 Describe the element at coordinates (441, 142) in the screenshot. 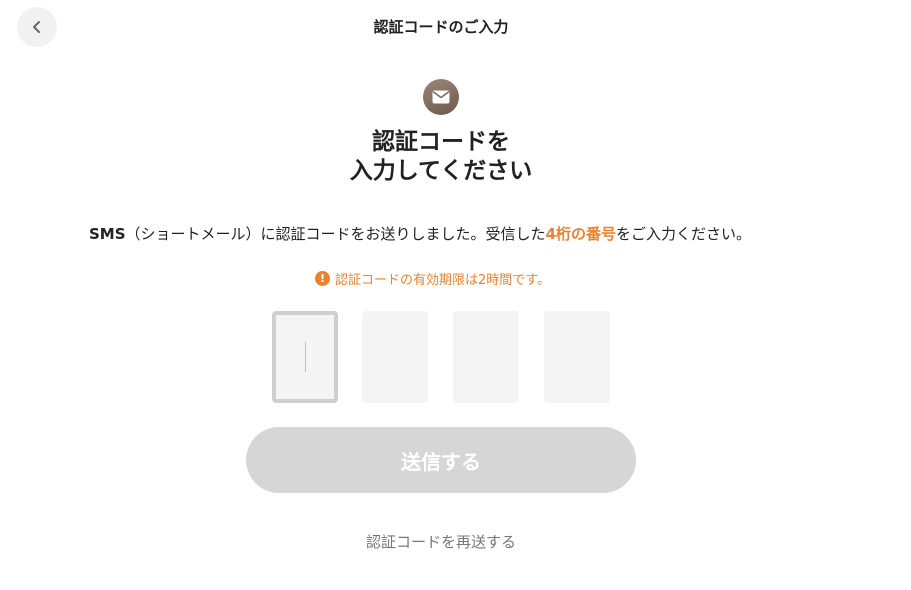

I see `heading-line-1: 認証コードを` at that location.